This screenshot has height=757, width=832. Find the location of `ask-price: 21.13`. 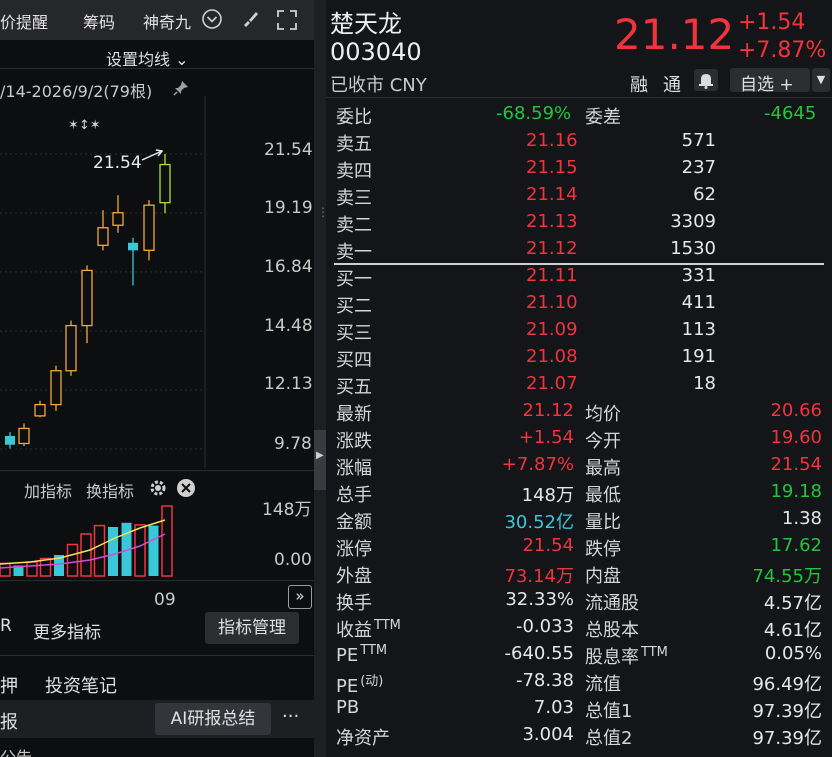

ask-price: 21.13 is located at coordinates (552, 221).